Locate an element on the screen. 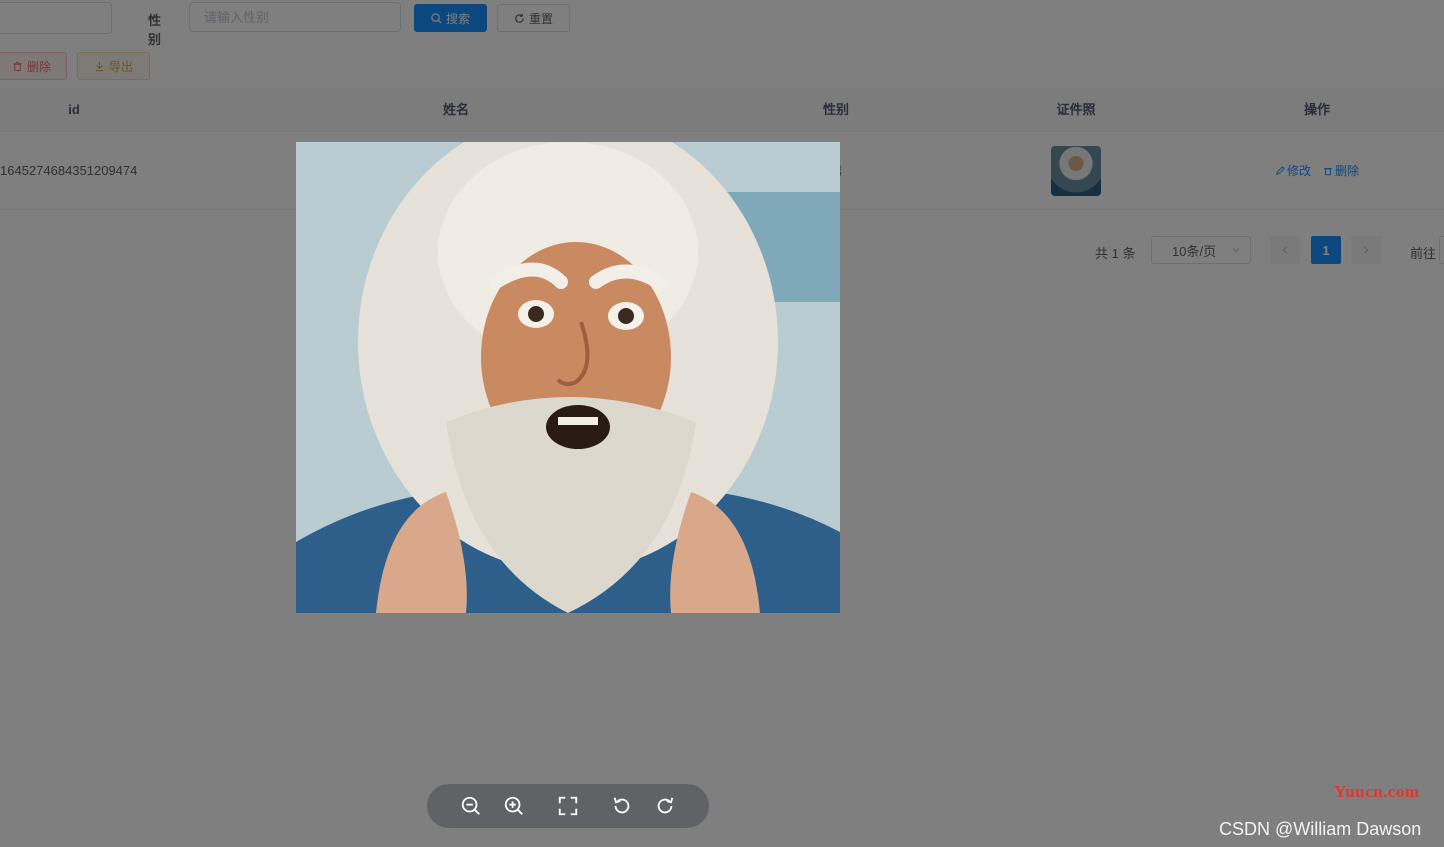 The image size is (1444, 847). zoom-out-icon is located at coordinates (470, 805).